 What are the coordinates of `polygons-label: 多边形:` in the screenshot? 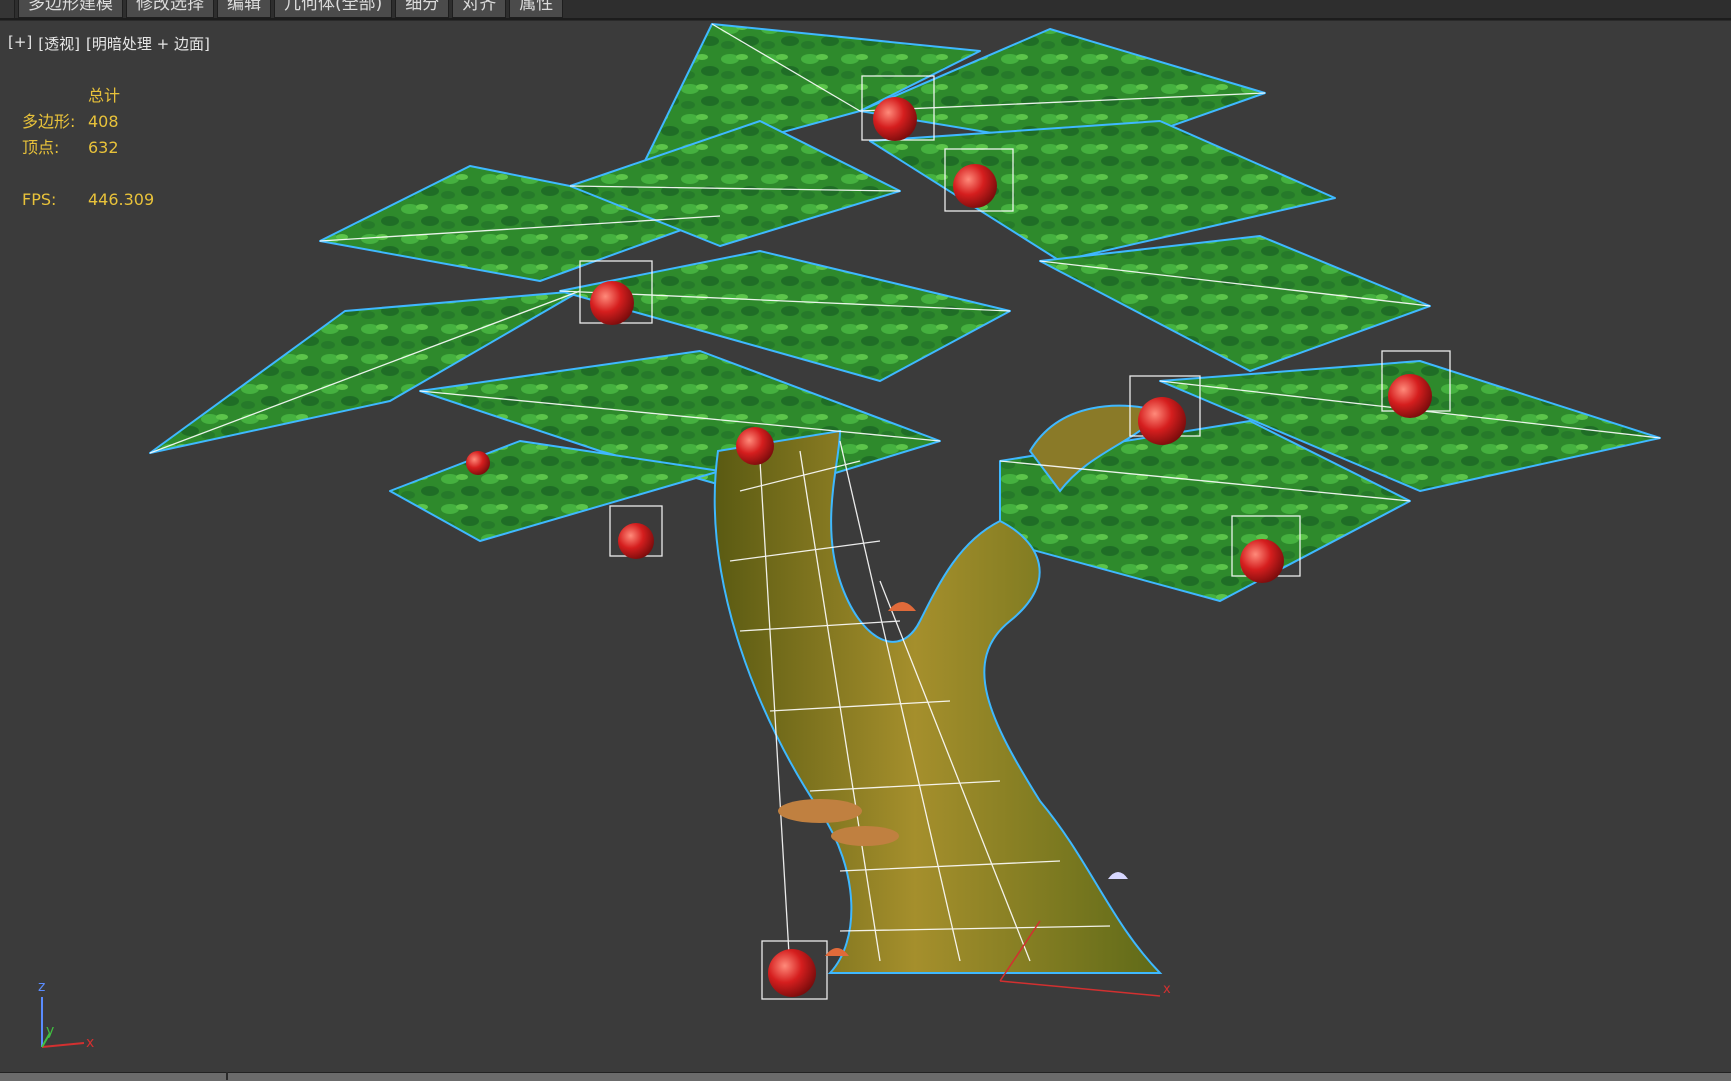 It's located at (49, 121).